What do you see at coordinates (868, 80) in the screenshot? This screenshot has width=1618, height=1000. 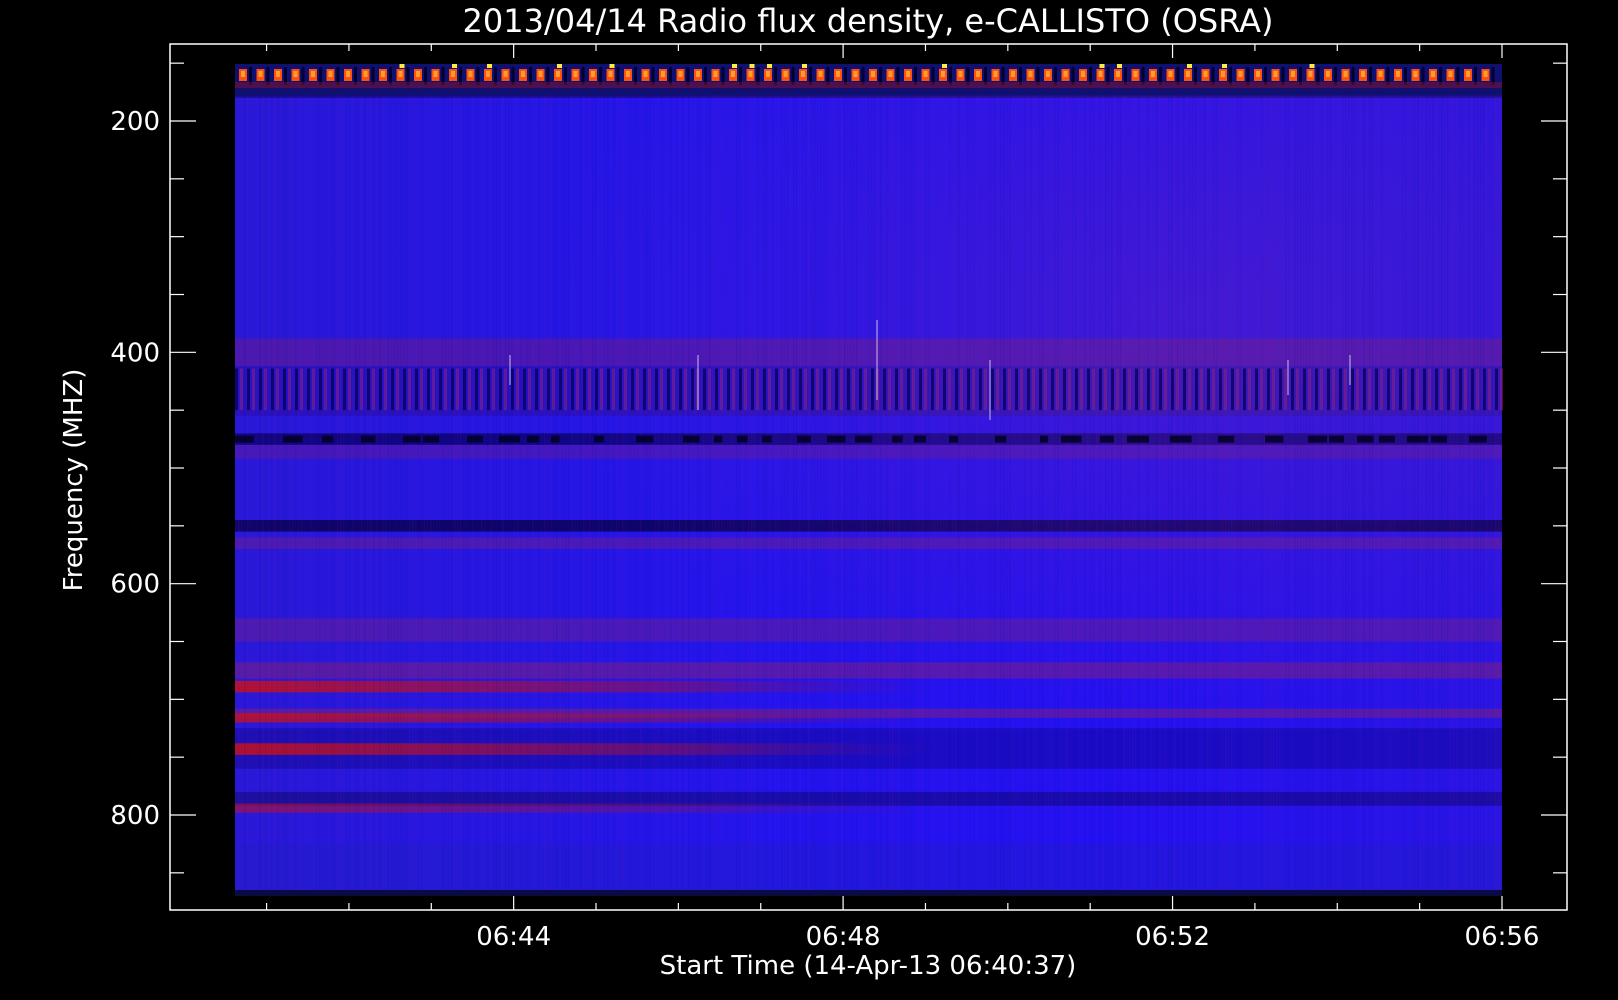 I see `heatmap-pulses` at bounding box center [868, 80].